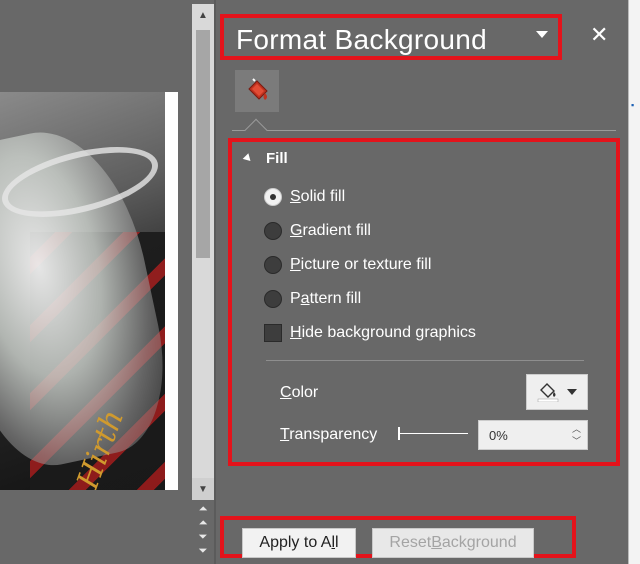 The height and width of the screenshot is (564, 640). Describe the element at coordinates (361, 40) in the screenshot. I see `pane-title: Format Background` at that location.